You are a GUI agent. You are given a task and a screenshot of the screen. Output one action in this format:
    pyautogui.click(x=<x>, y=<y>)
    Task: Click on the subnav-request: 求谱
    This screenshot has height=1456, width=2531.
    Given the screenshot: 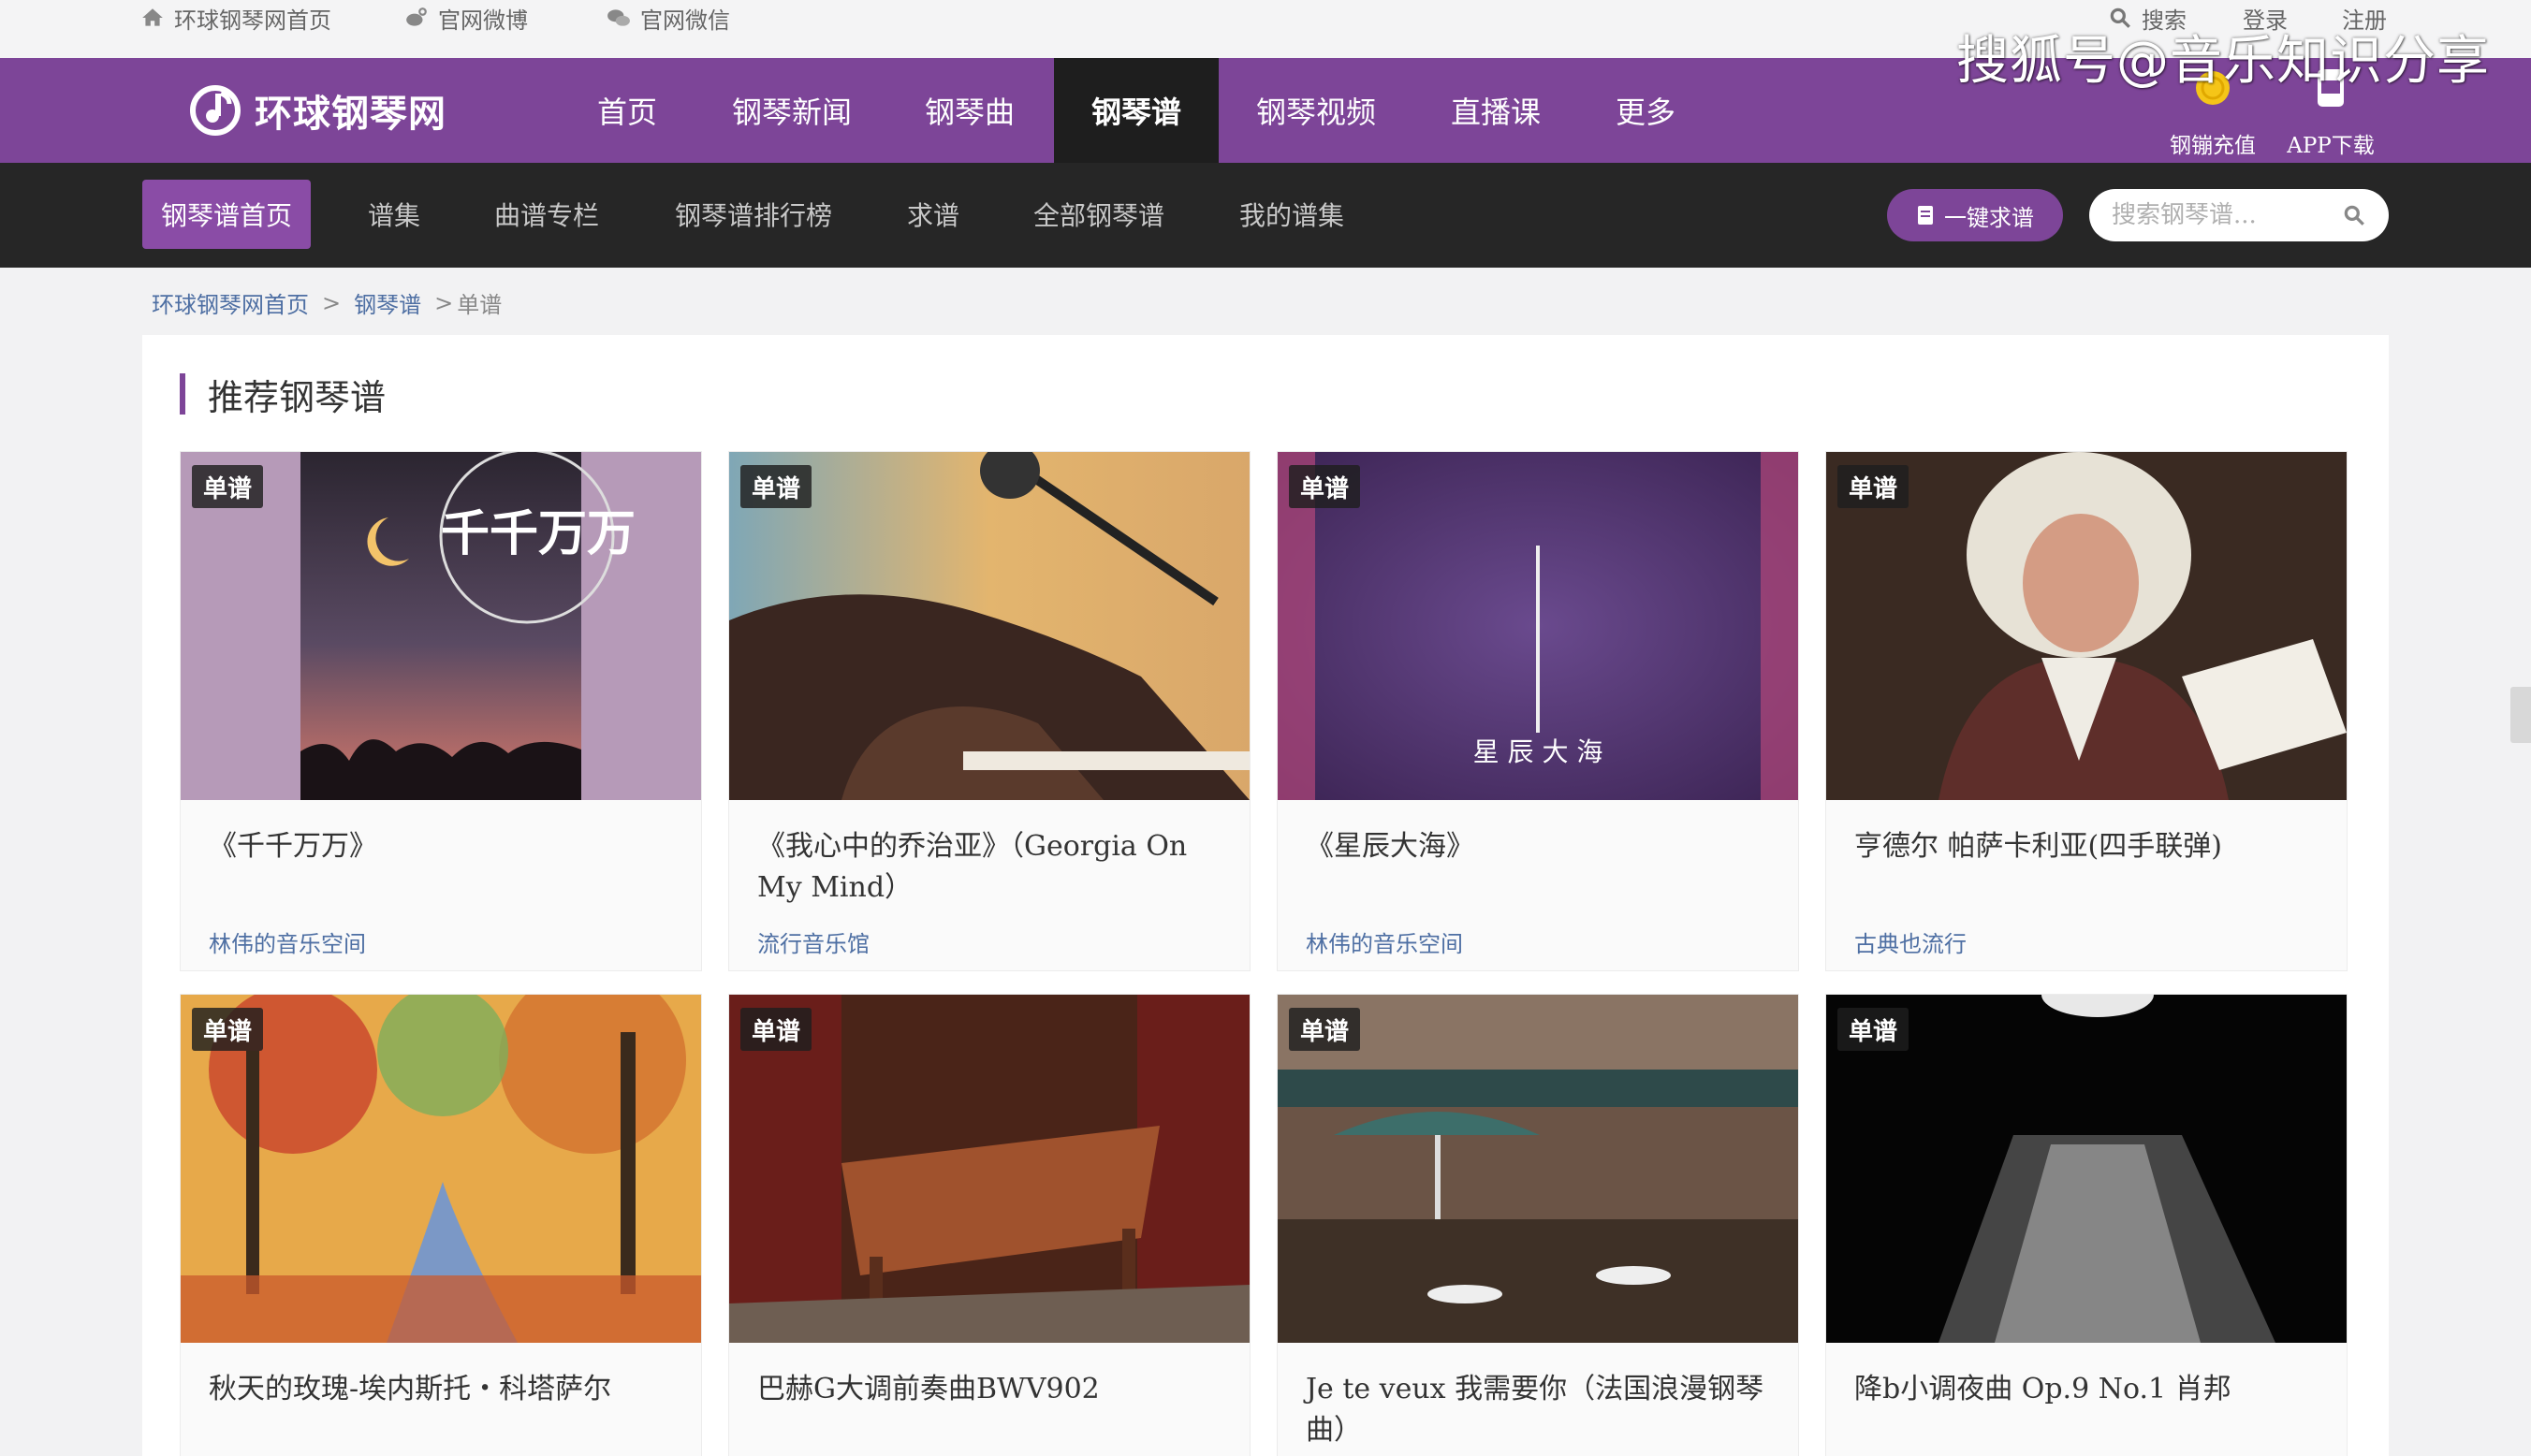 What is the action you would take?
    pyautogui.click(x=933, y=214)
    